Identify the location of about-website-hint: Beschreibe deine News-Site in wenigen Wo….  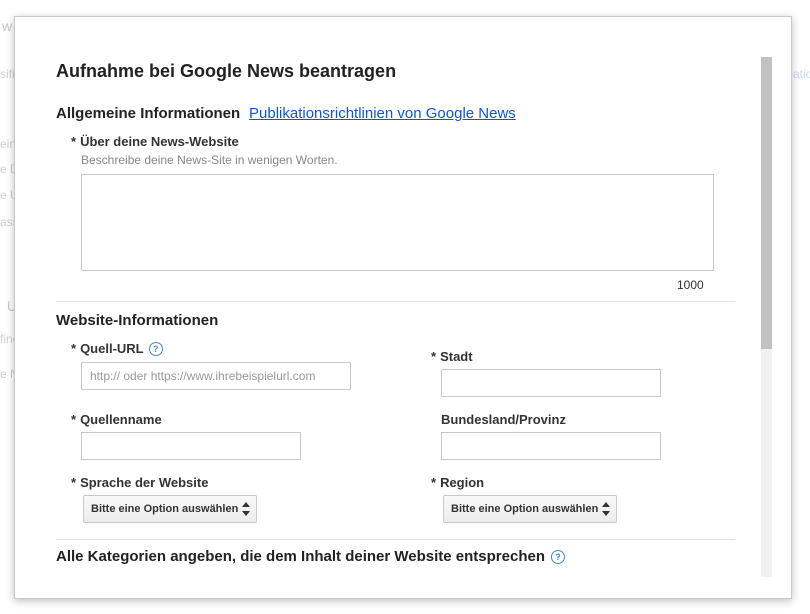
(209, 160).